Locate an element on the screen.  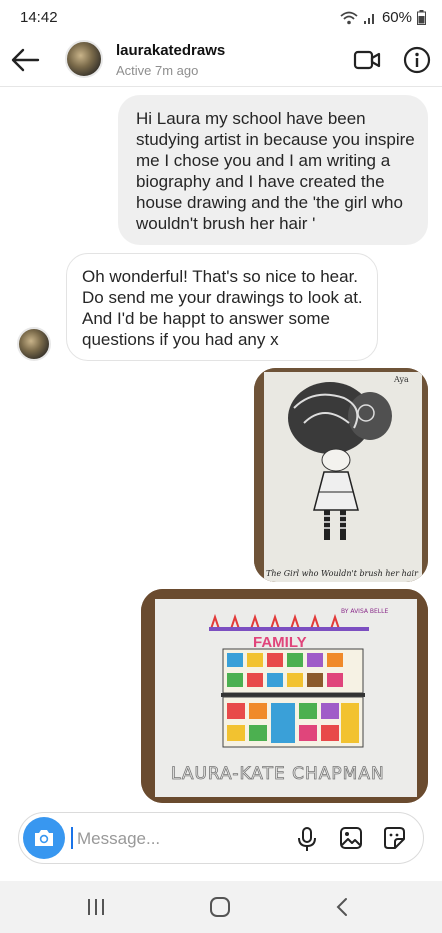
drawing-caption: The Girl who Wouldn't brush her hair is located at coordinates (342, 573).